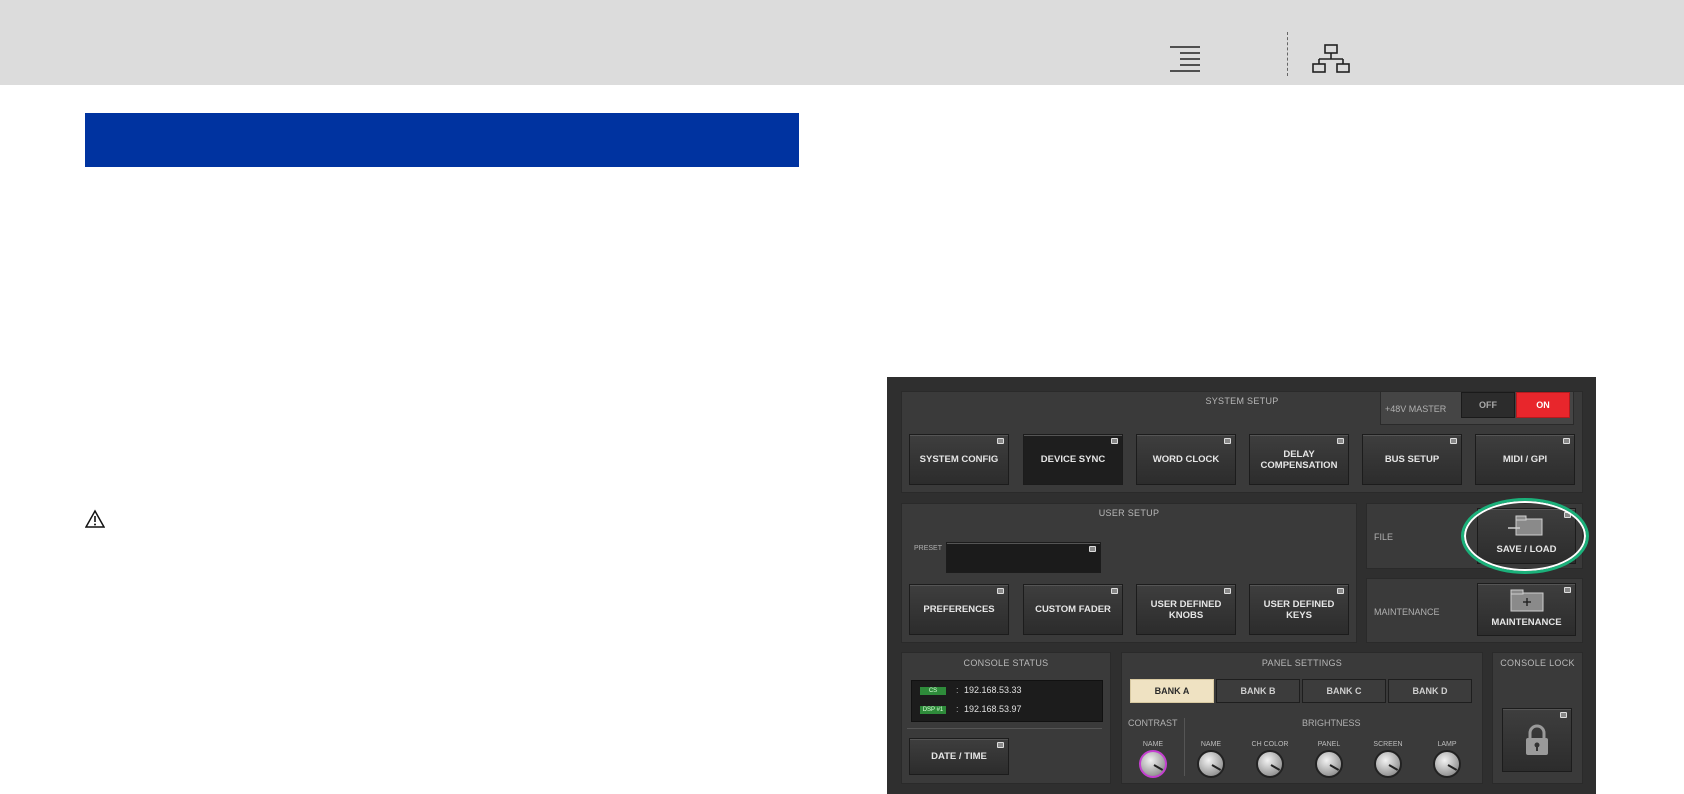 Image resolution: width=1684 pixels, height=794 pixels. I want to click on bank-c-button: BANK C, so click(1344, 691).